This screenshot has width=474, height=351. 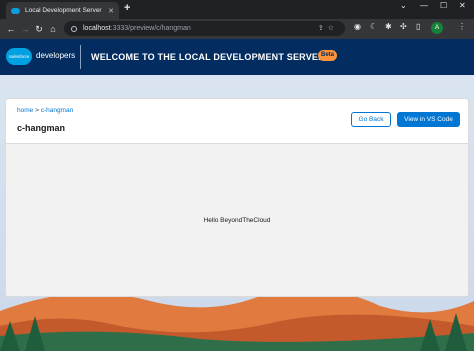 What do you see at coordinates (19, 56) in the screenshot?
I see `salesforce-logo: salesforce` at bounding box center [19, 56].